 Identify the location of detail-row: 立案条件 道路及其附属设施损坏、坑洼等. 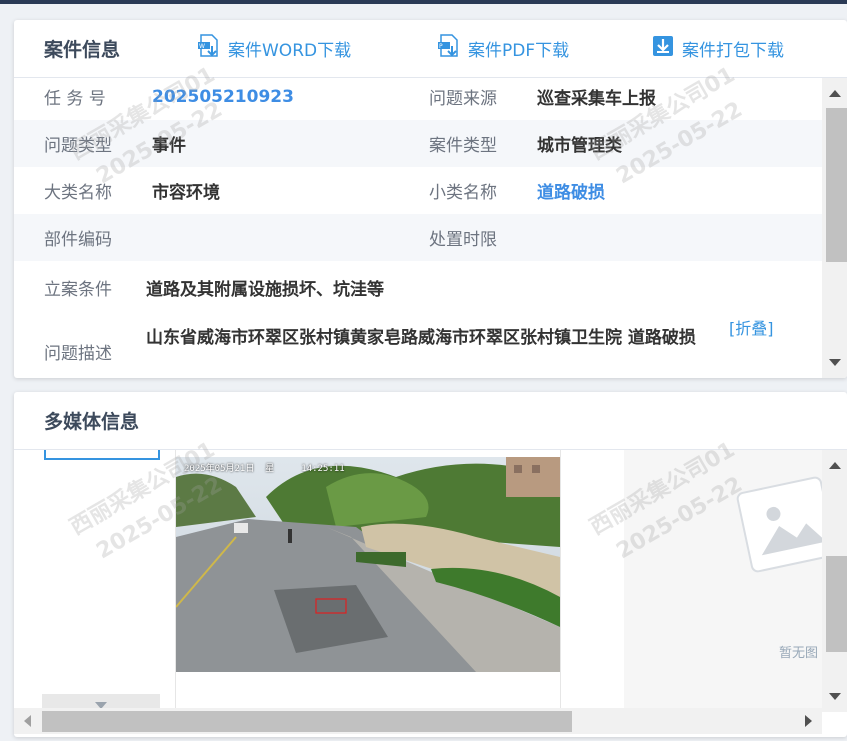
(418, 287).